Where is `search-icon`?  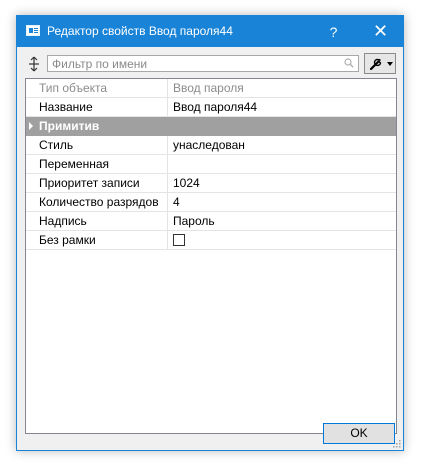 search-icon is located at coordinates (349, 63).